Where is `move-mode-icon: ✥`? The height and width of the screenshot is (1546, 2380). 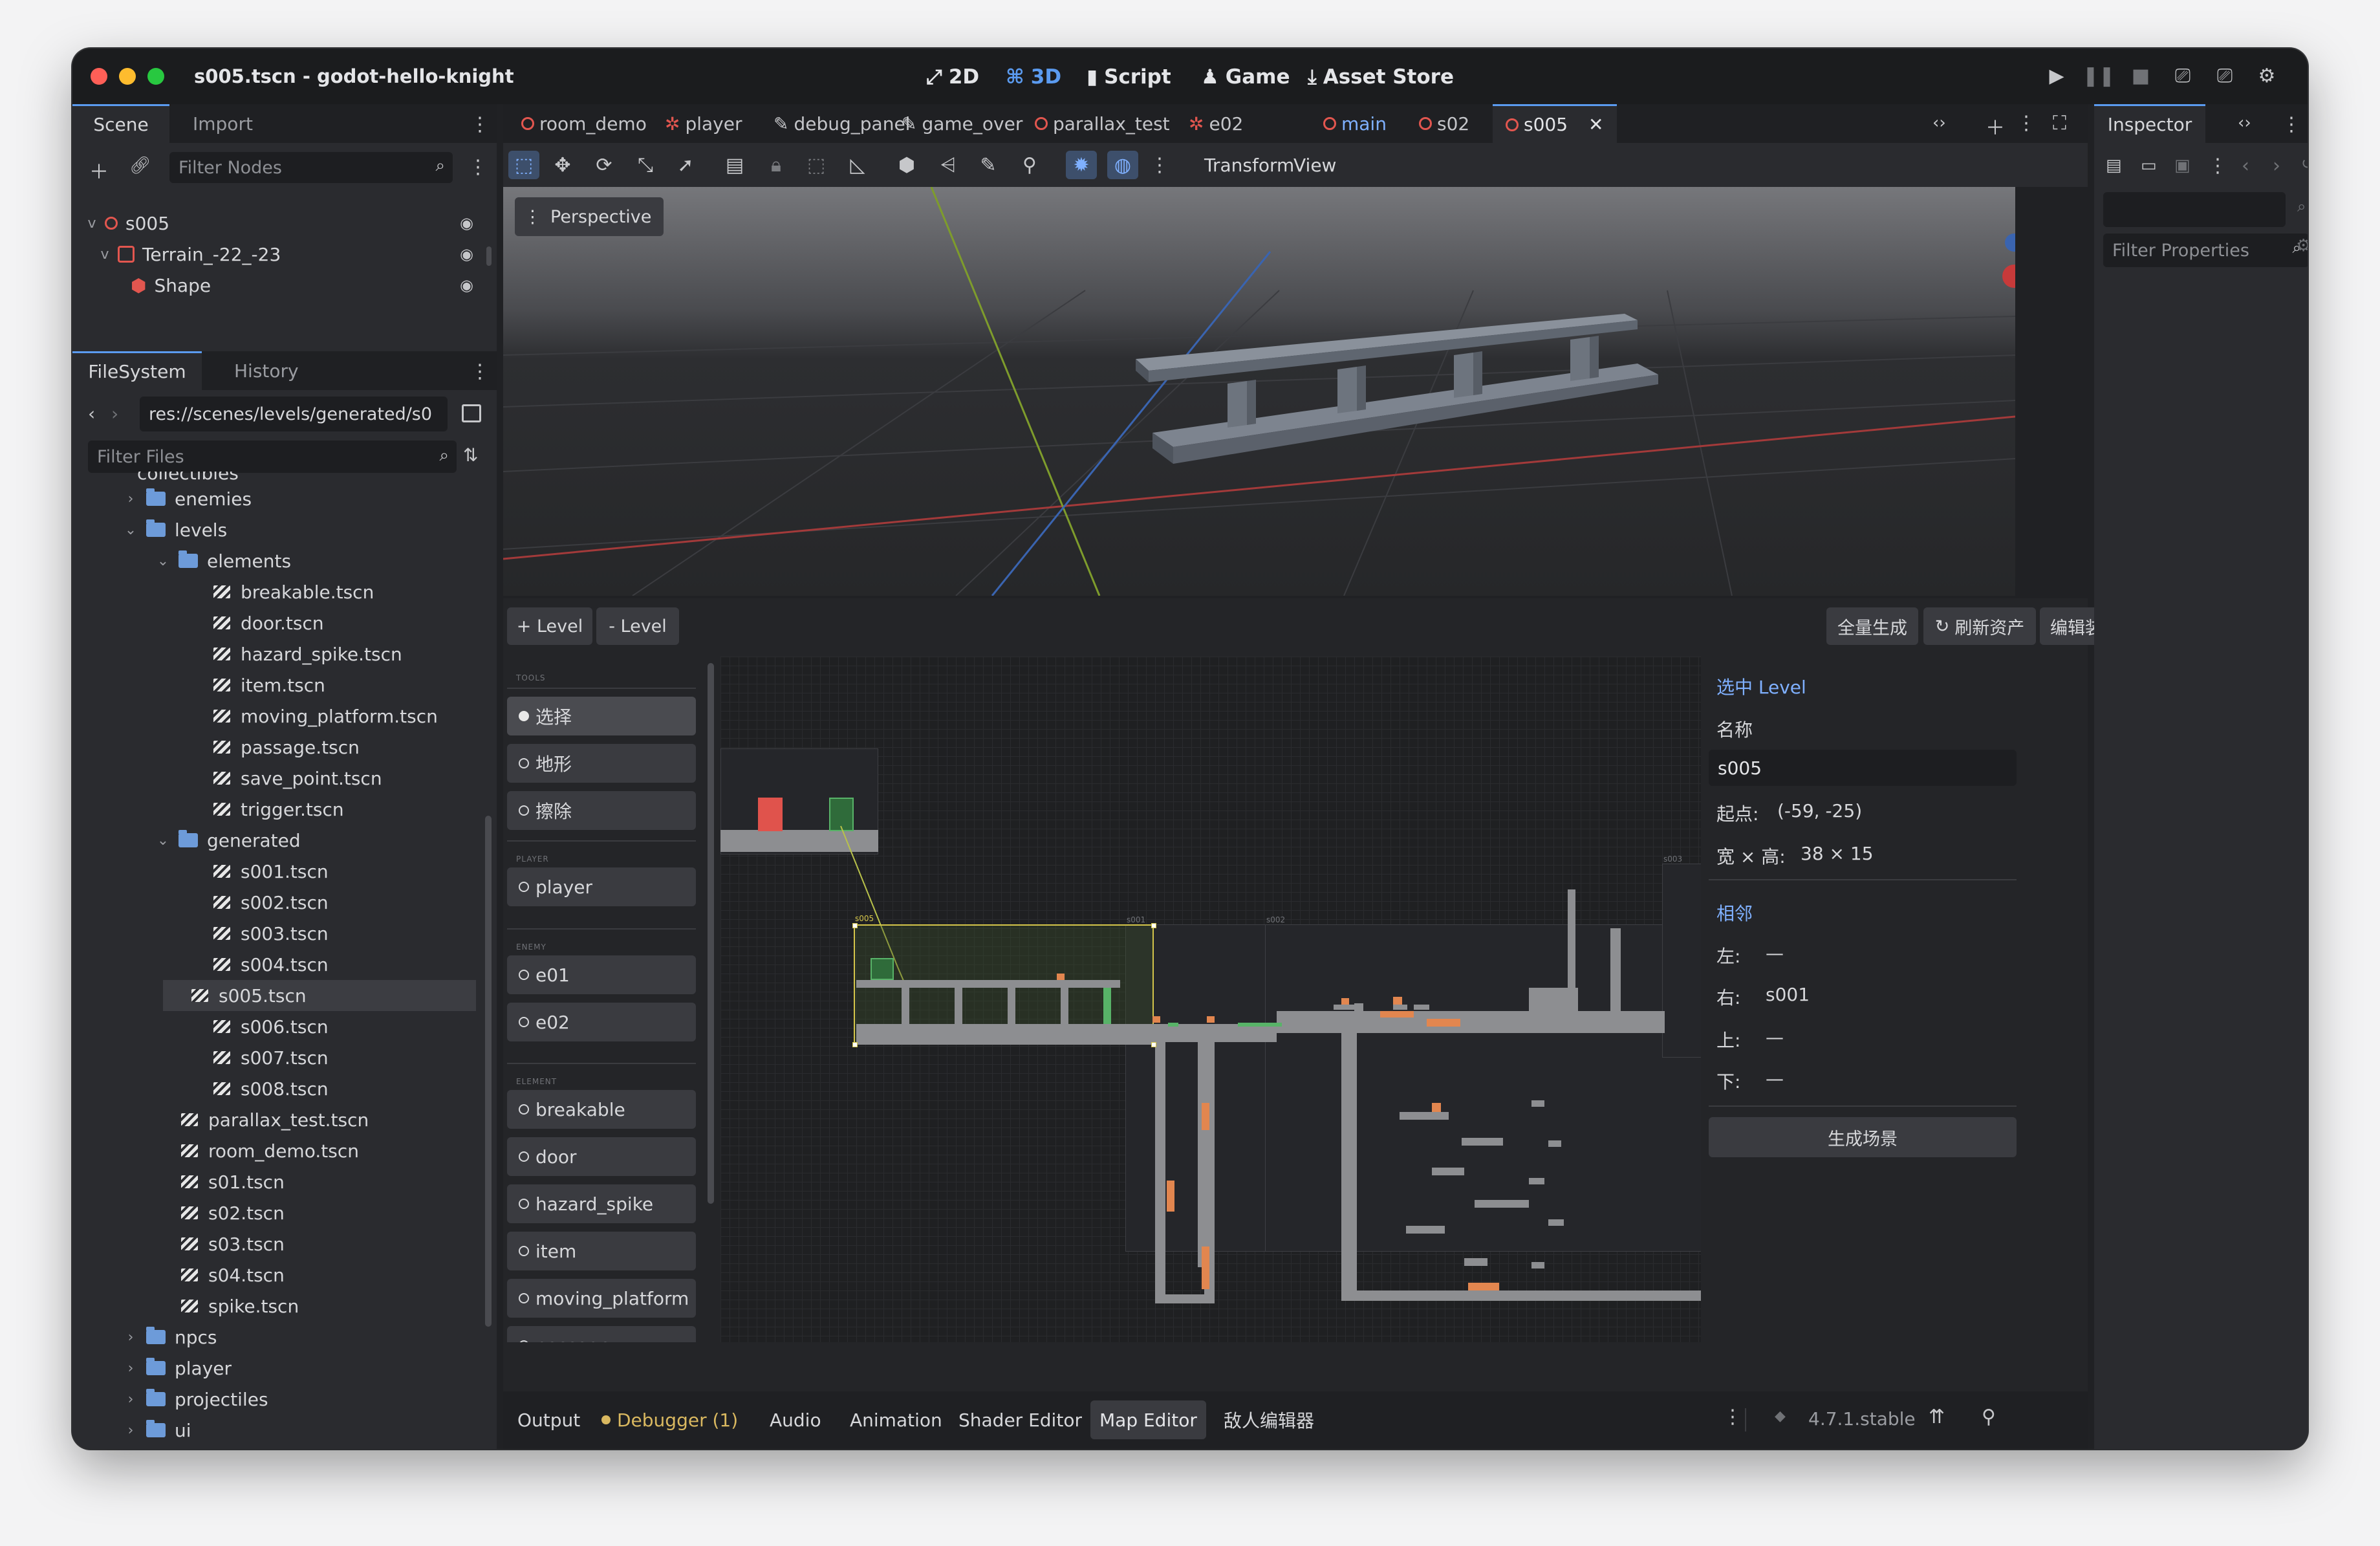 move-mode-icon: ✥ is located at coordinates (563, 165).